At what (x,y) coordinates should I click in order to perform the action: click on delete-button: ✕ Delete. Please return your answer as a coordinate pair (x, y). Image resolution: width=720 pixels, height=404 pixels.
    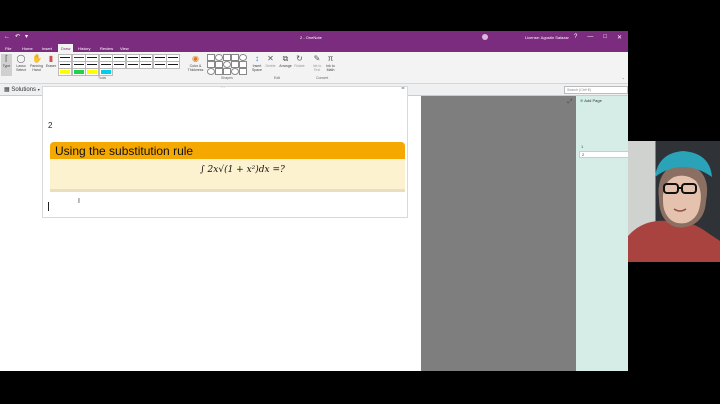
    Looking at the image, I should click on (270, 61).